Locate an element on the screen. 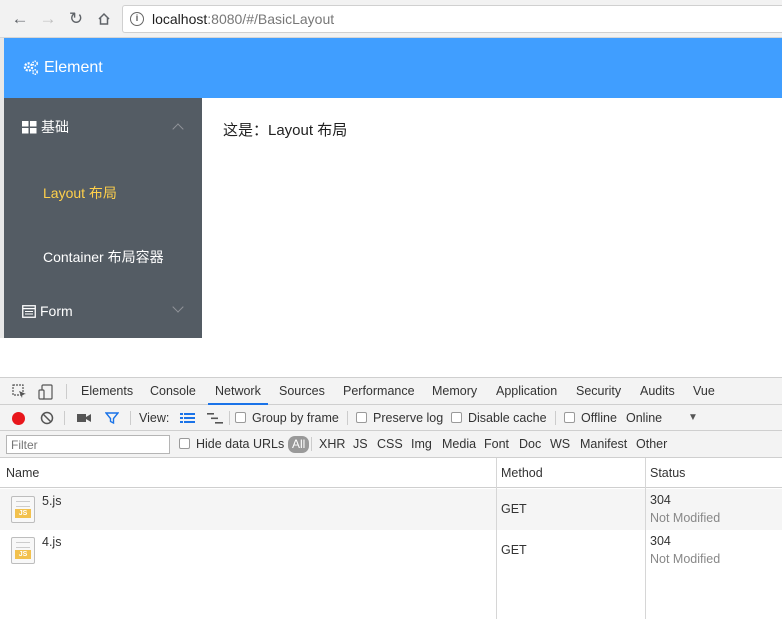  home-icon is located at coordinates (104, 19).